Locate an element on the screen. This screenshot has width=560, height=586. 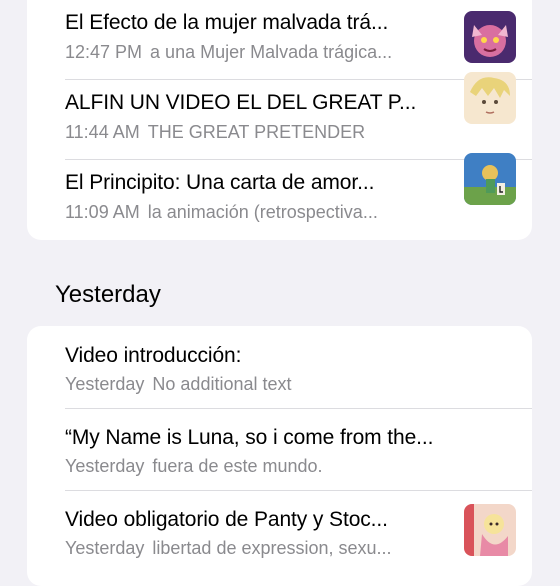
note-subtitle: Yesterday fuera de este mundo. is located at coordinates (256, 466).